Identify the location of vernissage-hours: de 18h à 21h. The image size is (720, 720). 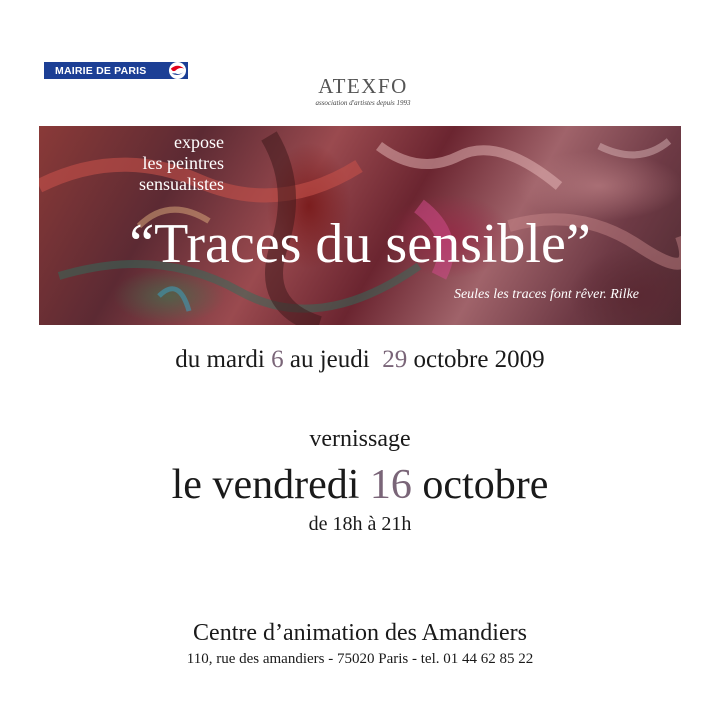
(360, 524).